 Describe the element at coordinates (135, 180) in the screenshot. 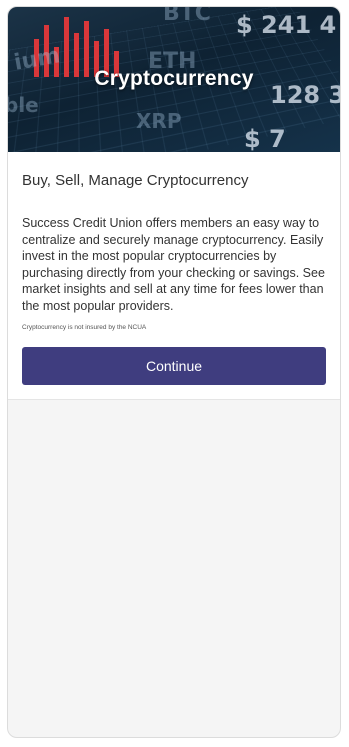

I see `page-heading: Buy, Sell, Manage Cryptocurrency` at that location.